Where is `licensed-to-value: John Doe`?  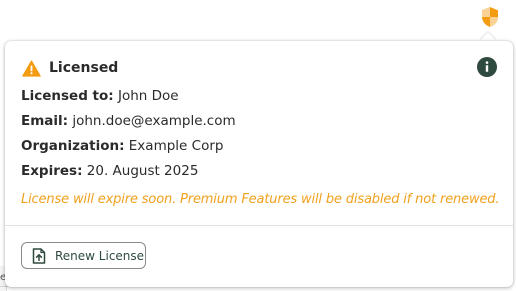 licensed-to-value: John Doe is located at coordinates (148, 96).